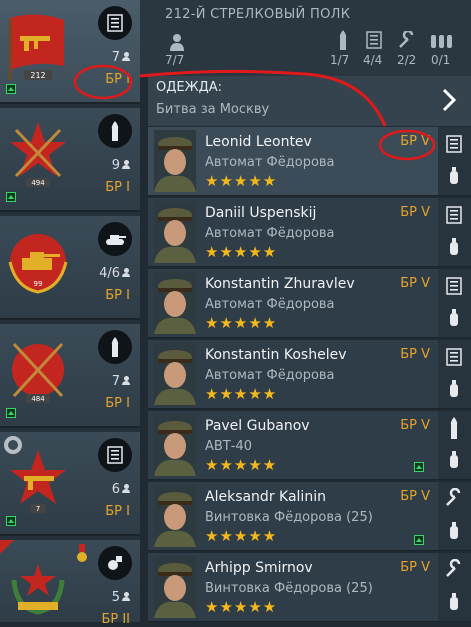 This screenshot has height=627, width=471. Describe the element at coordinates (70, 52) in the screenshot. I see `squad-card: 212 7 БР I` at that location.